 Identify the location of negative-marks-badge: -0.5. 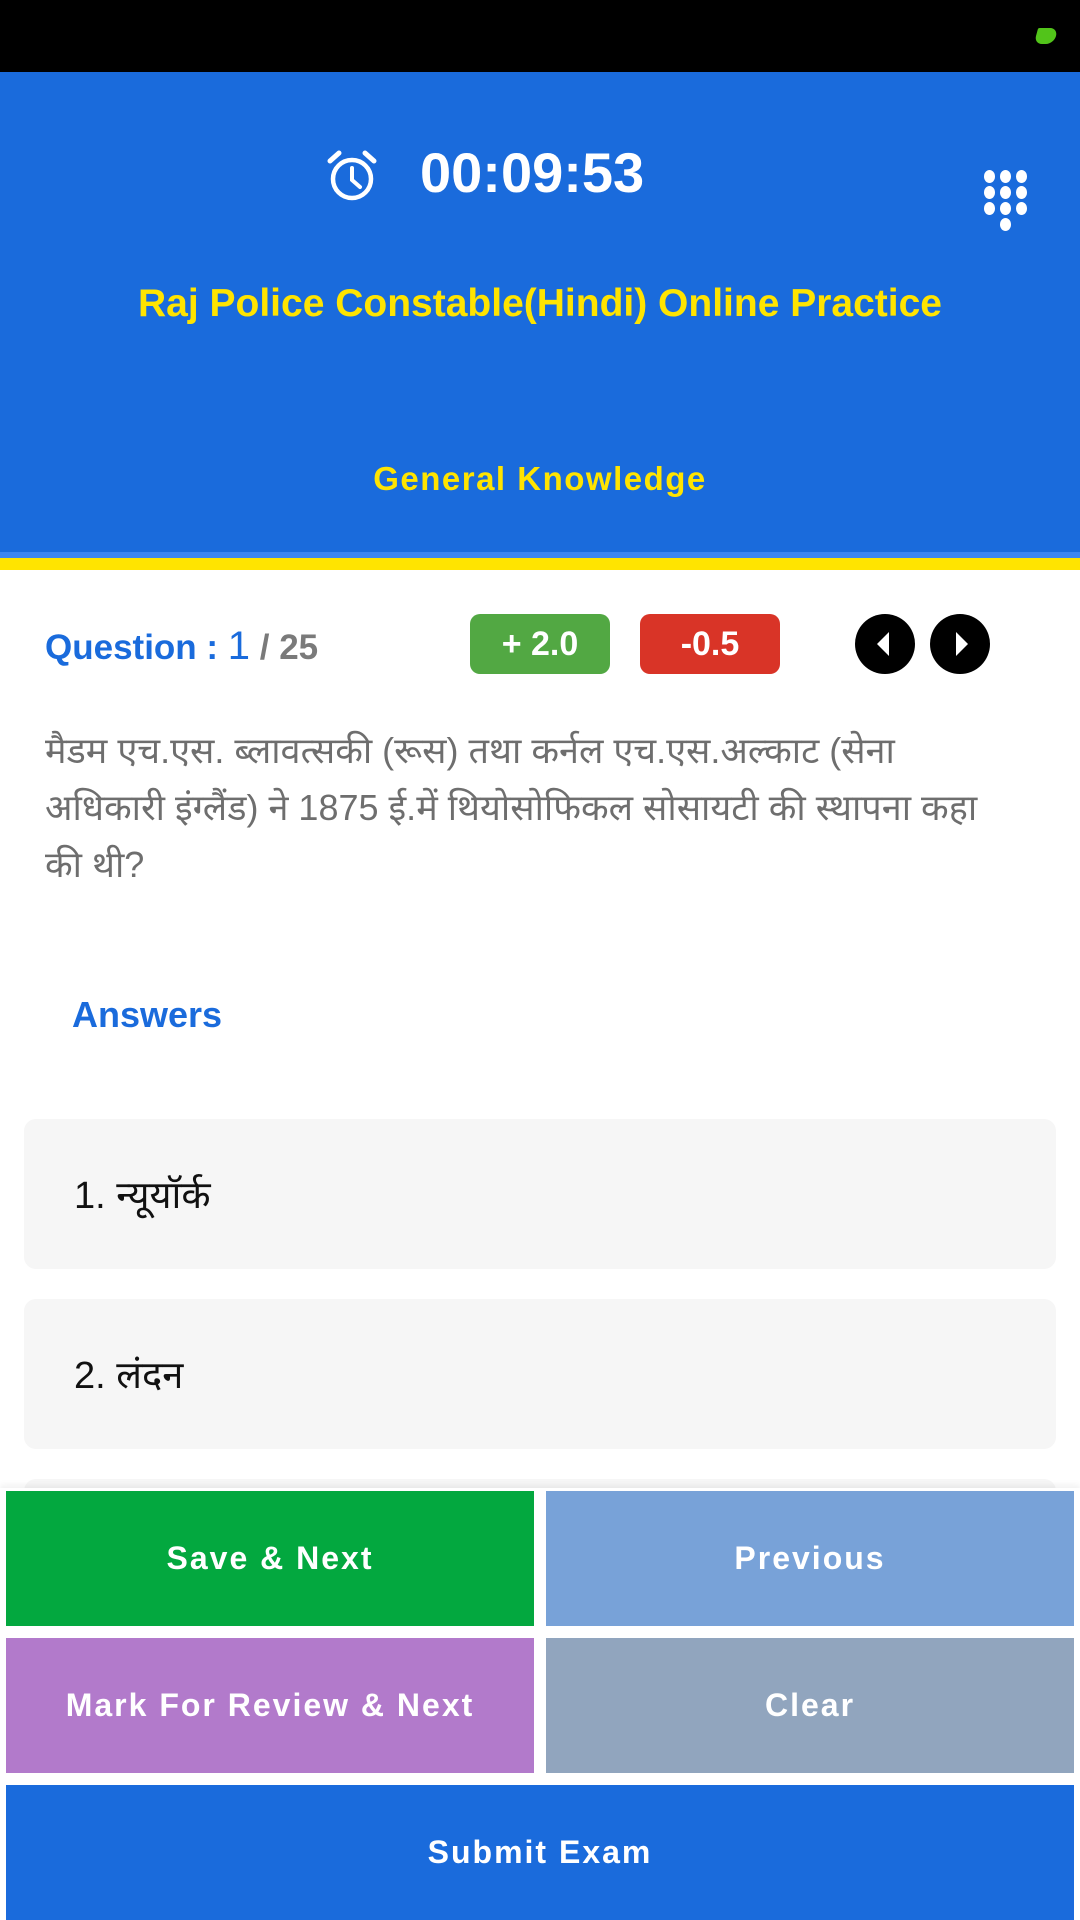
(710, 644).